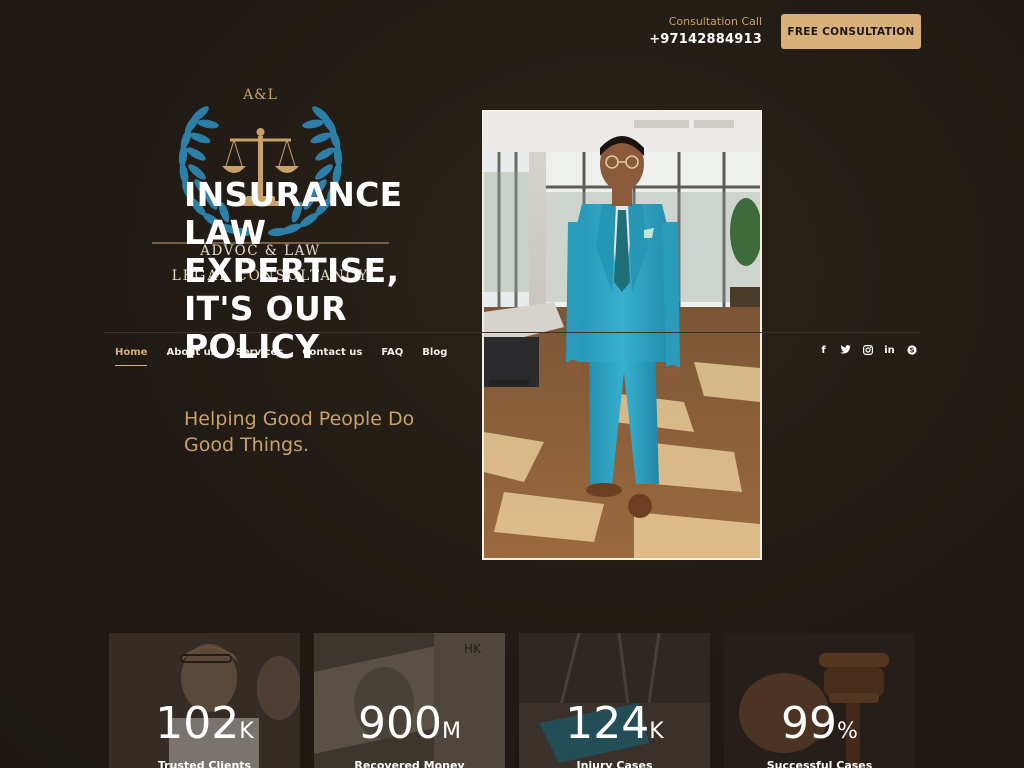 The width and height of the screenshot is (1024, 768). I want to click on phone-number-link: +97142884913, so click(705, 40).